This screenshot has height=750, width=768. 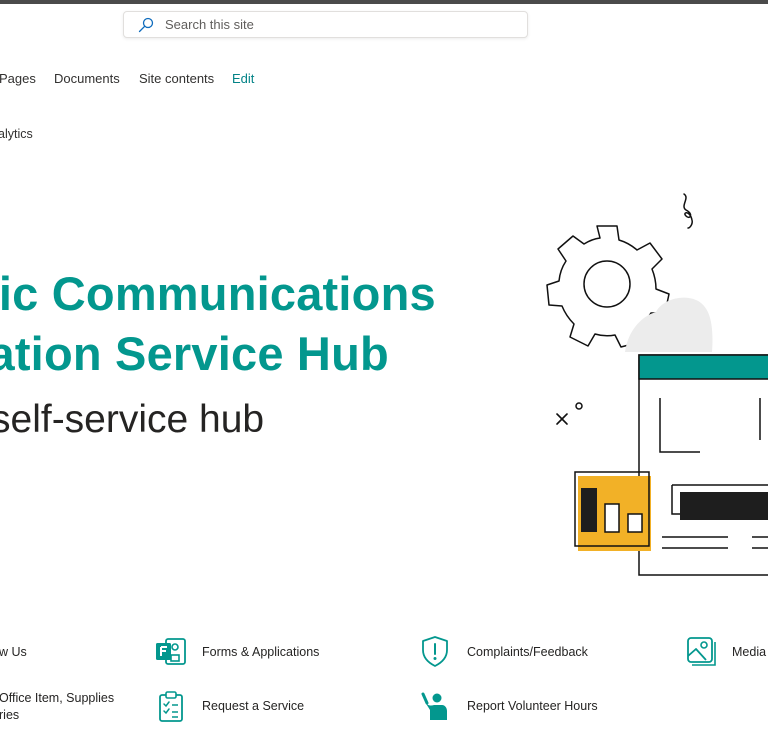 I want to click on nav-item-site-contents: Site contents, so click(x=176, y=81).